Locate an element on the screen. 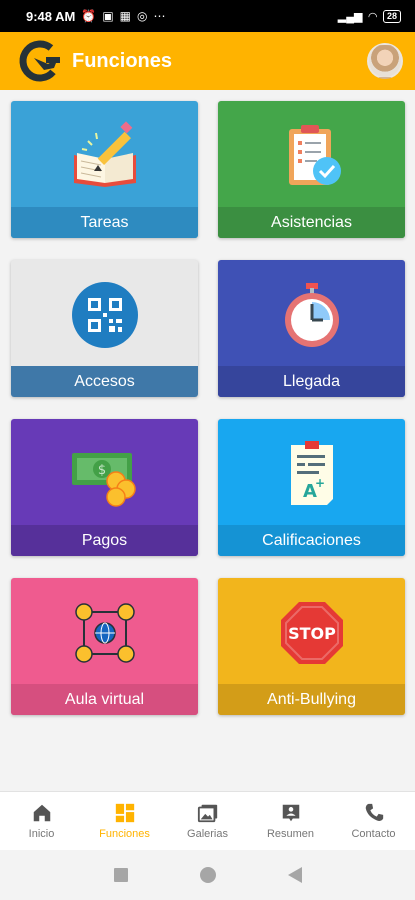 This screenshot has width=415, height=900. nav-funciones: Funciones is located at coordinates (124, 821).